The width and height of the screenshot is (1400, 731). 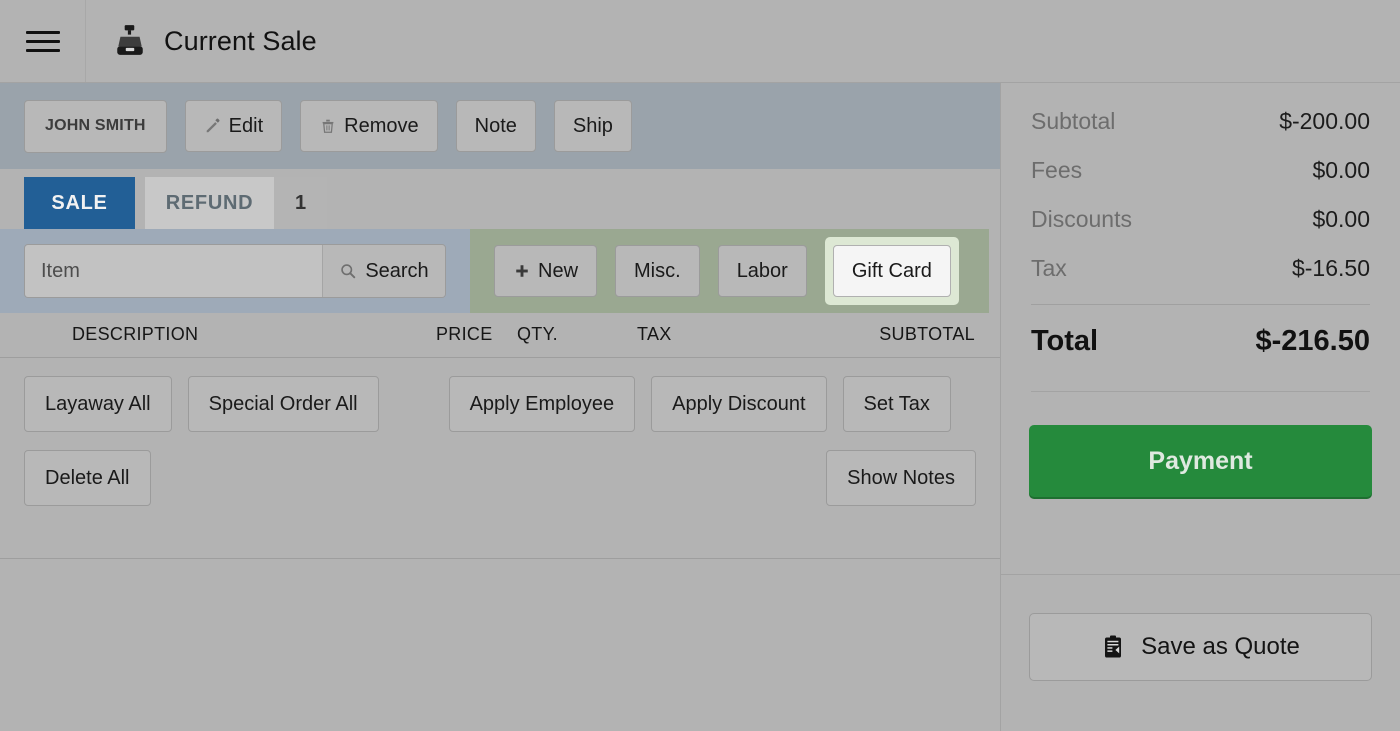 What do you see at coordinates (558, 270) in the screenshot?
I see `new-item-button-label: New` at bounding box center [558, 270].